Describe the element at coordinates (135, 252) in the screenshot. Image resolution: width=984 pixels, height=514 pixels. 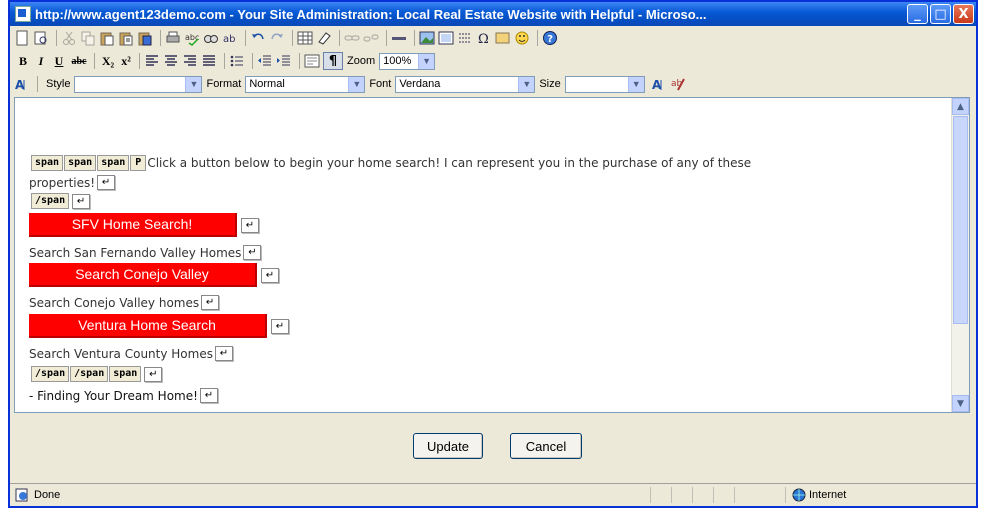
I see `sfv-caption: Search San Fernando Valley Homes` at that location.